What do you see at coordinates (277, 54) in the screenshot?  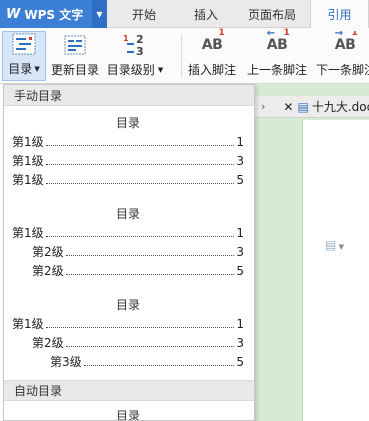 I see `prev-footnote-button: ← AB 1 上一条脚注` at bounding box center [277, 54].